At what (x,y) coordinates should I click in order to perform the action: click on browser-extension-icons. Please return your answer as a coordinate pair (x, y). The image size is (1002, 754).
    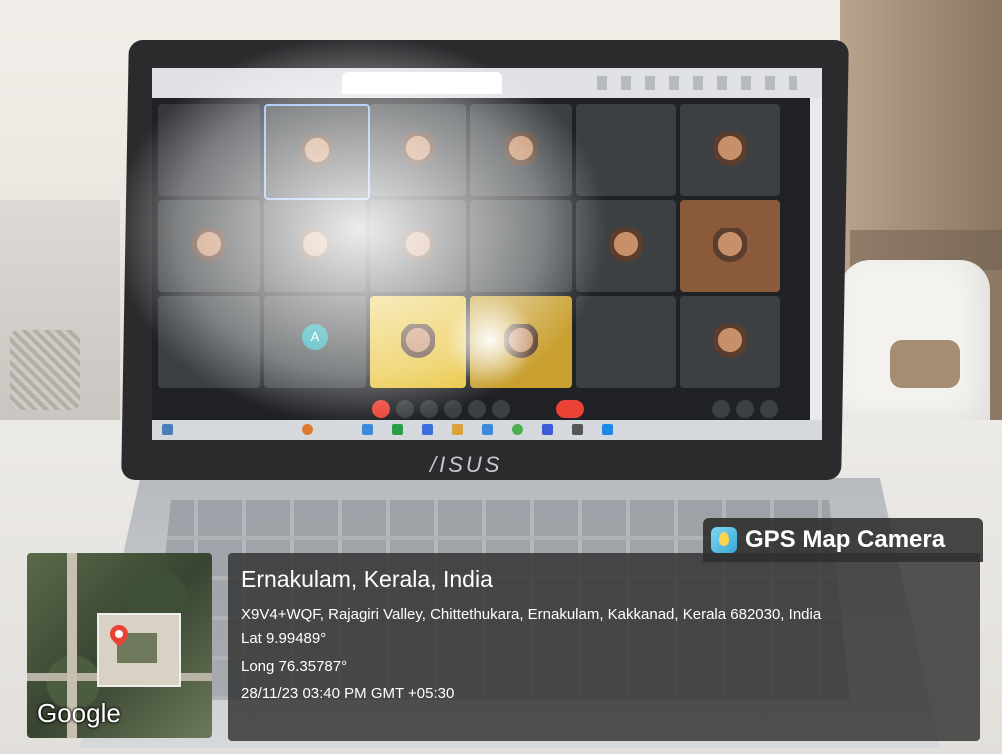
    Looking at the image, I should click on (697, 83).